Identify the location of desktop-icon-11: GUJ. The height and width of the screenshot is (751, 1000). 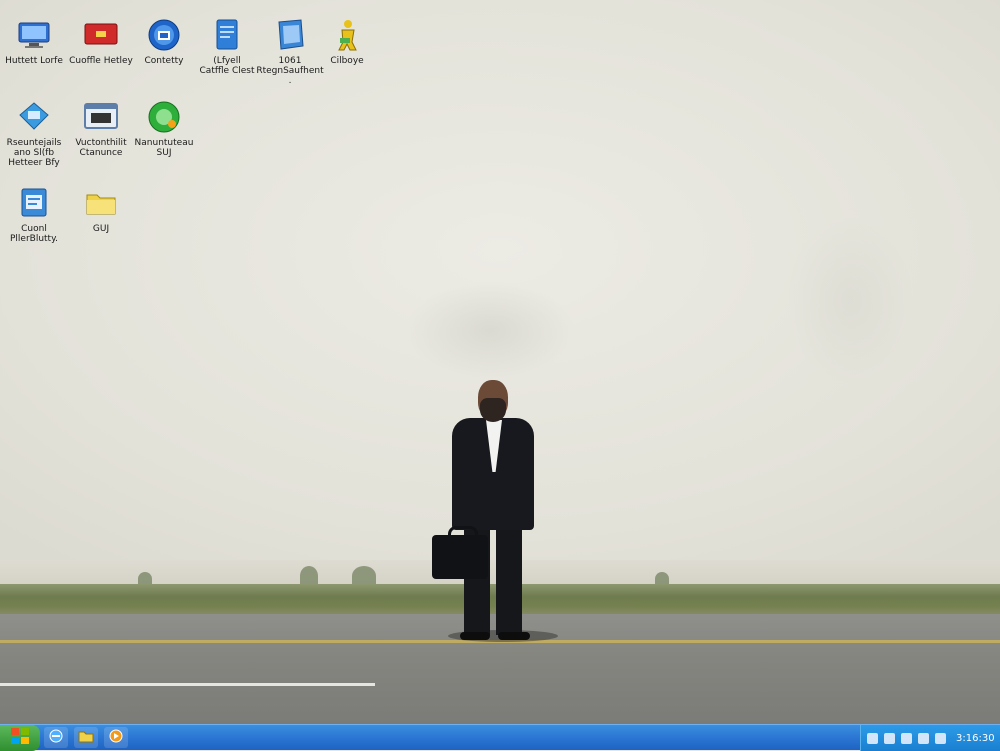
(101, 210).